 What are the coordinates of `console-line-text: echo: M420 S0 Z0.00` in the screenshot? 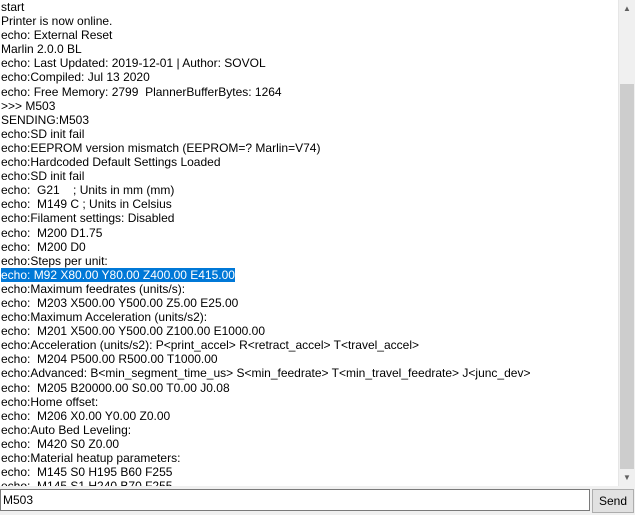 It's located at (60, 443).